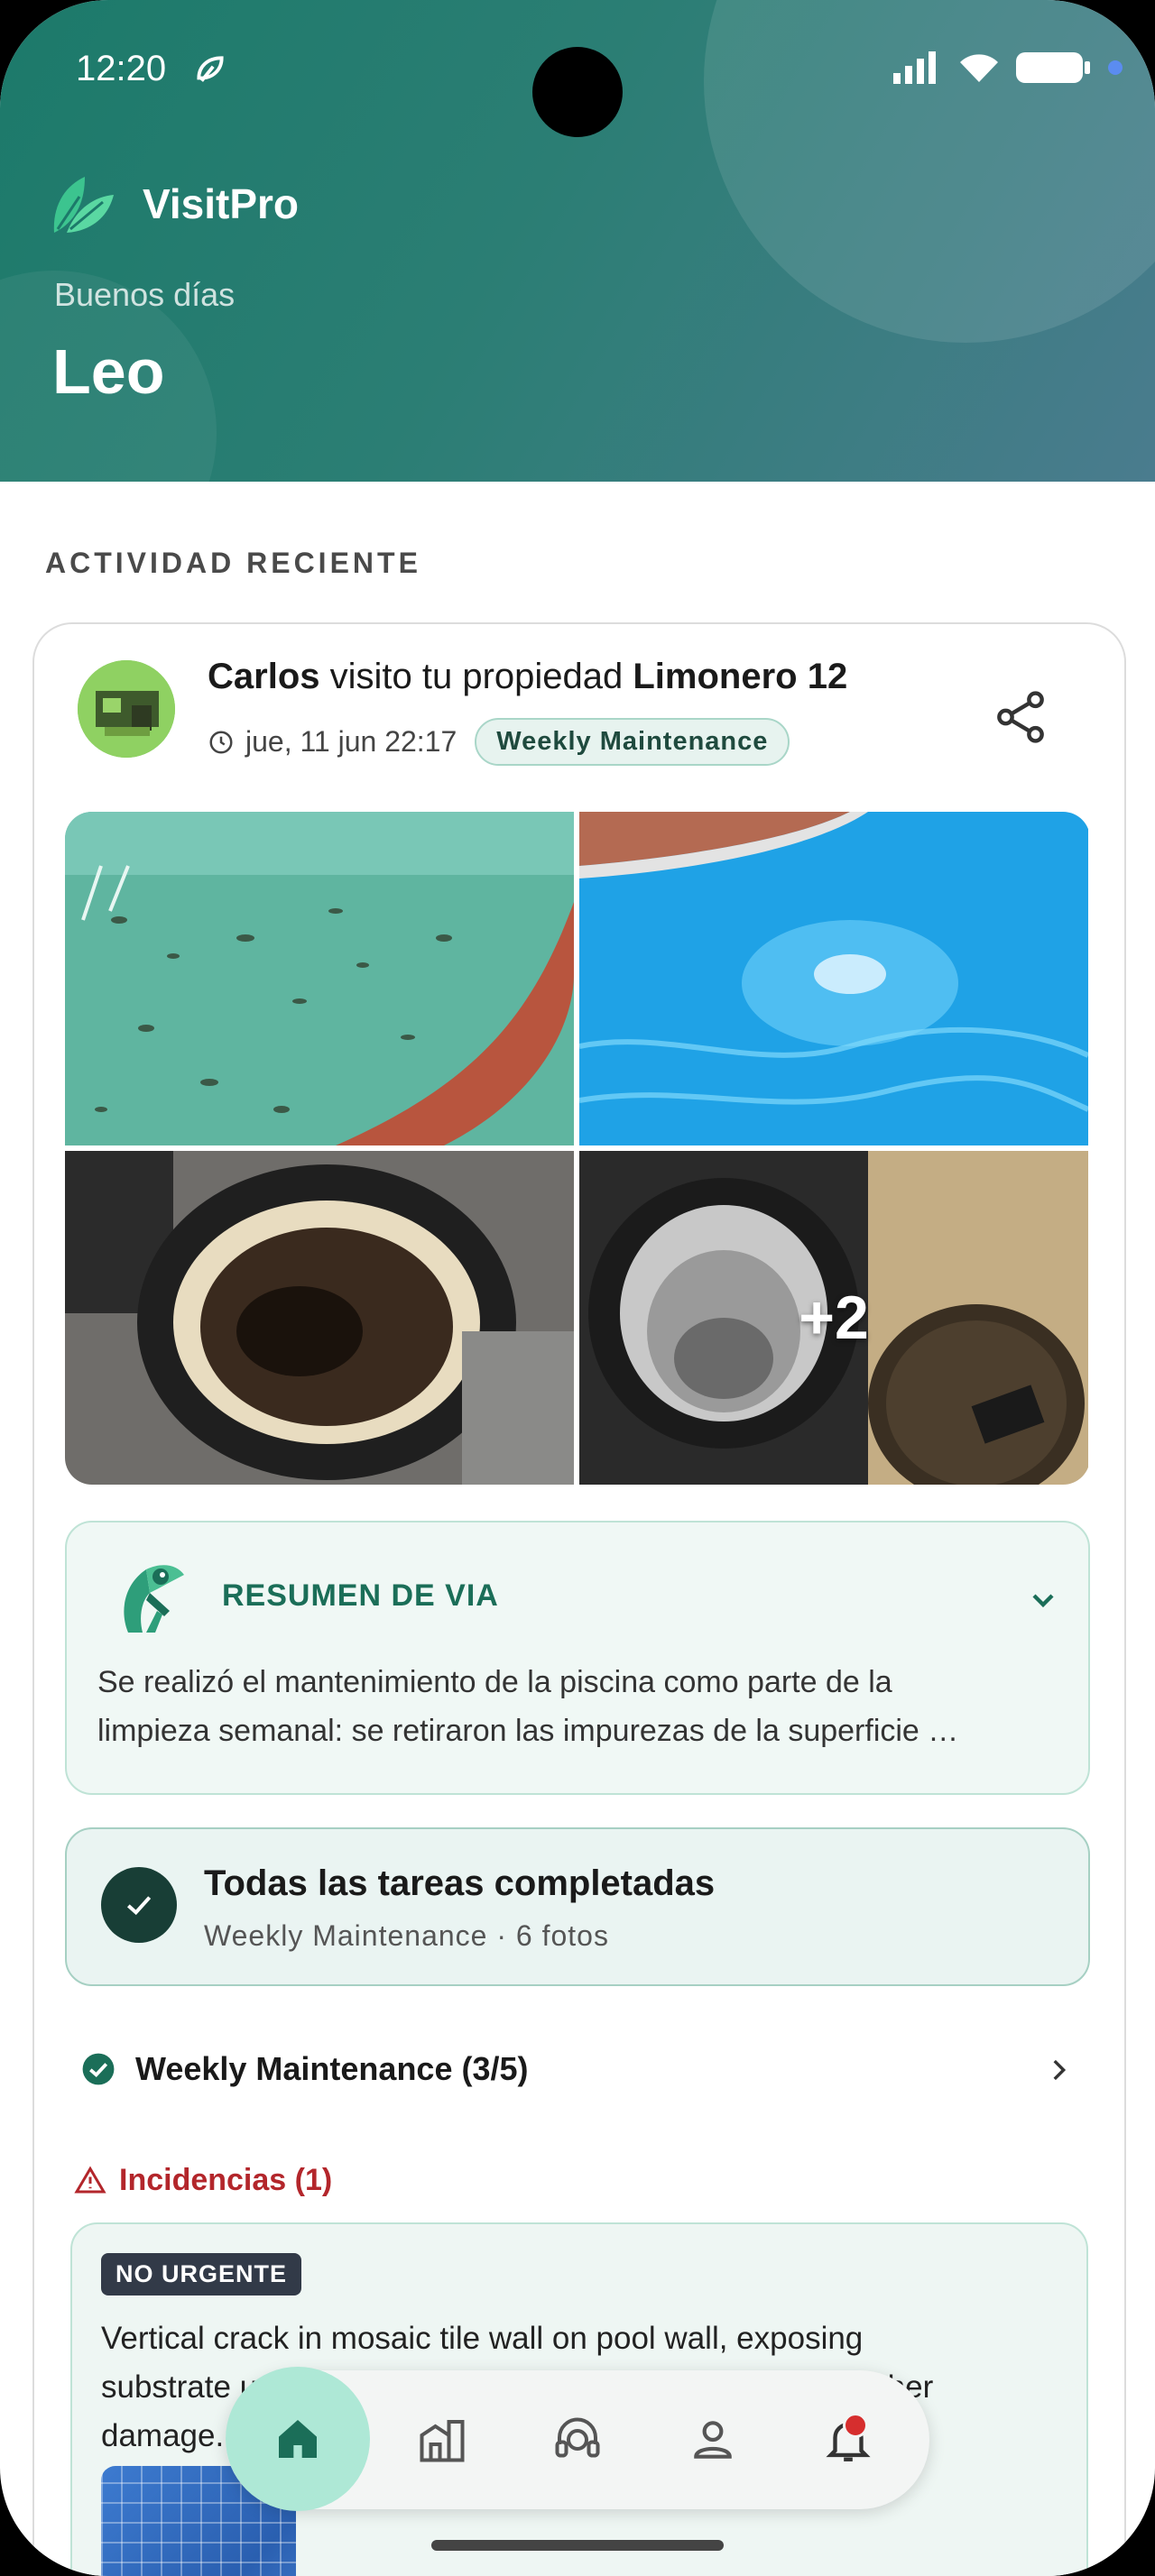 This screenshot has width=1155, height=2576. What do you see at coordinates (406, 1936) in the screenshot?
I see `tasks-subtitle: Weekly Maintenance · 6 fotos` at bounding box center [406, 1936].